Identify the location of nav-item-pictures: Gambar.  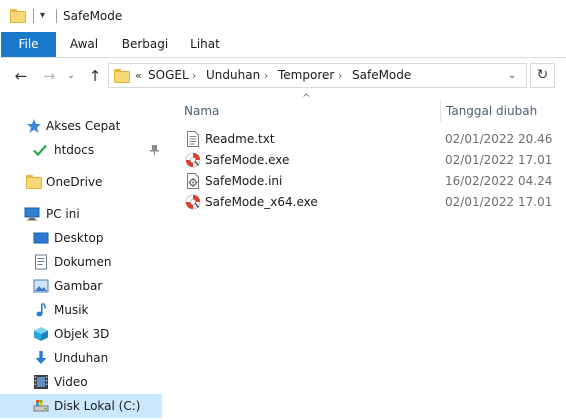
(84, 286).